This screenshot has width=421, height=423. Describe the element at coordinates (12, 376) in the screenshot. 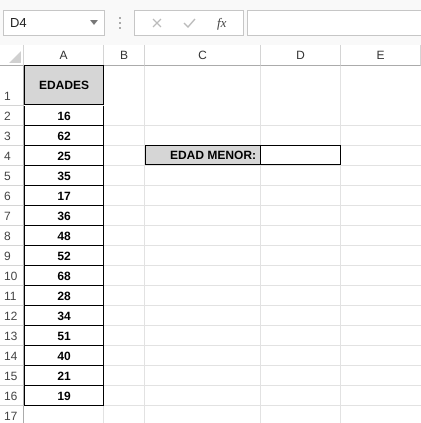

I see `row-header: 15` at that location.